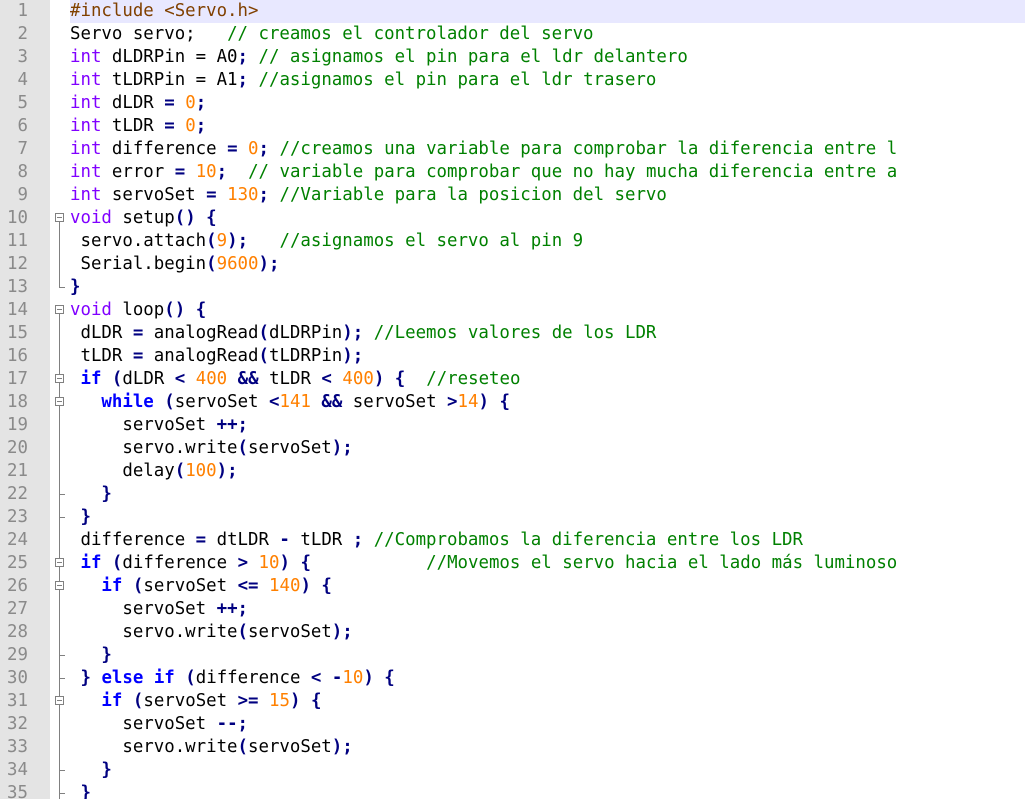  I want to click on code-line: 14 void loop() {, so click(512, 310).